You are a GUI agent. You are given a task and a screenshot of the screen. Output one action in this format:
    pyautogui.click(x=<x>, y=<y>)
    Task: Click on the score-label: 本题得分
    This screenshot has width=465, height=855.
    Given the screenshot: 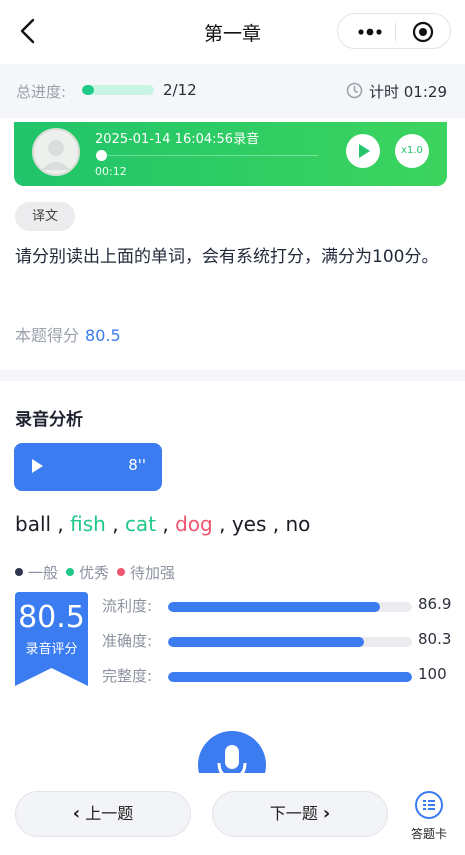 What is the action you would take?
    pyautogui.click(x=47, y=335)
    